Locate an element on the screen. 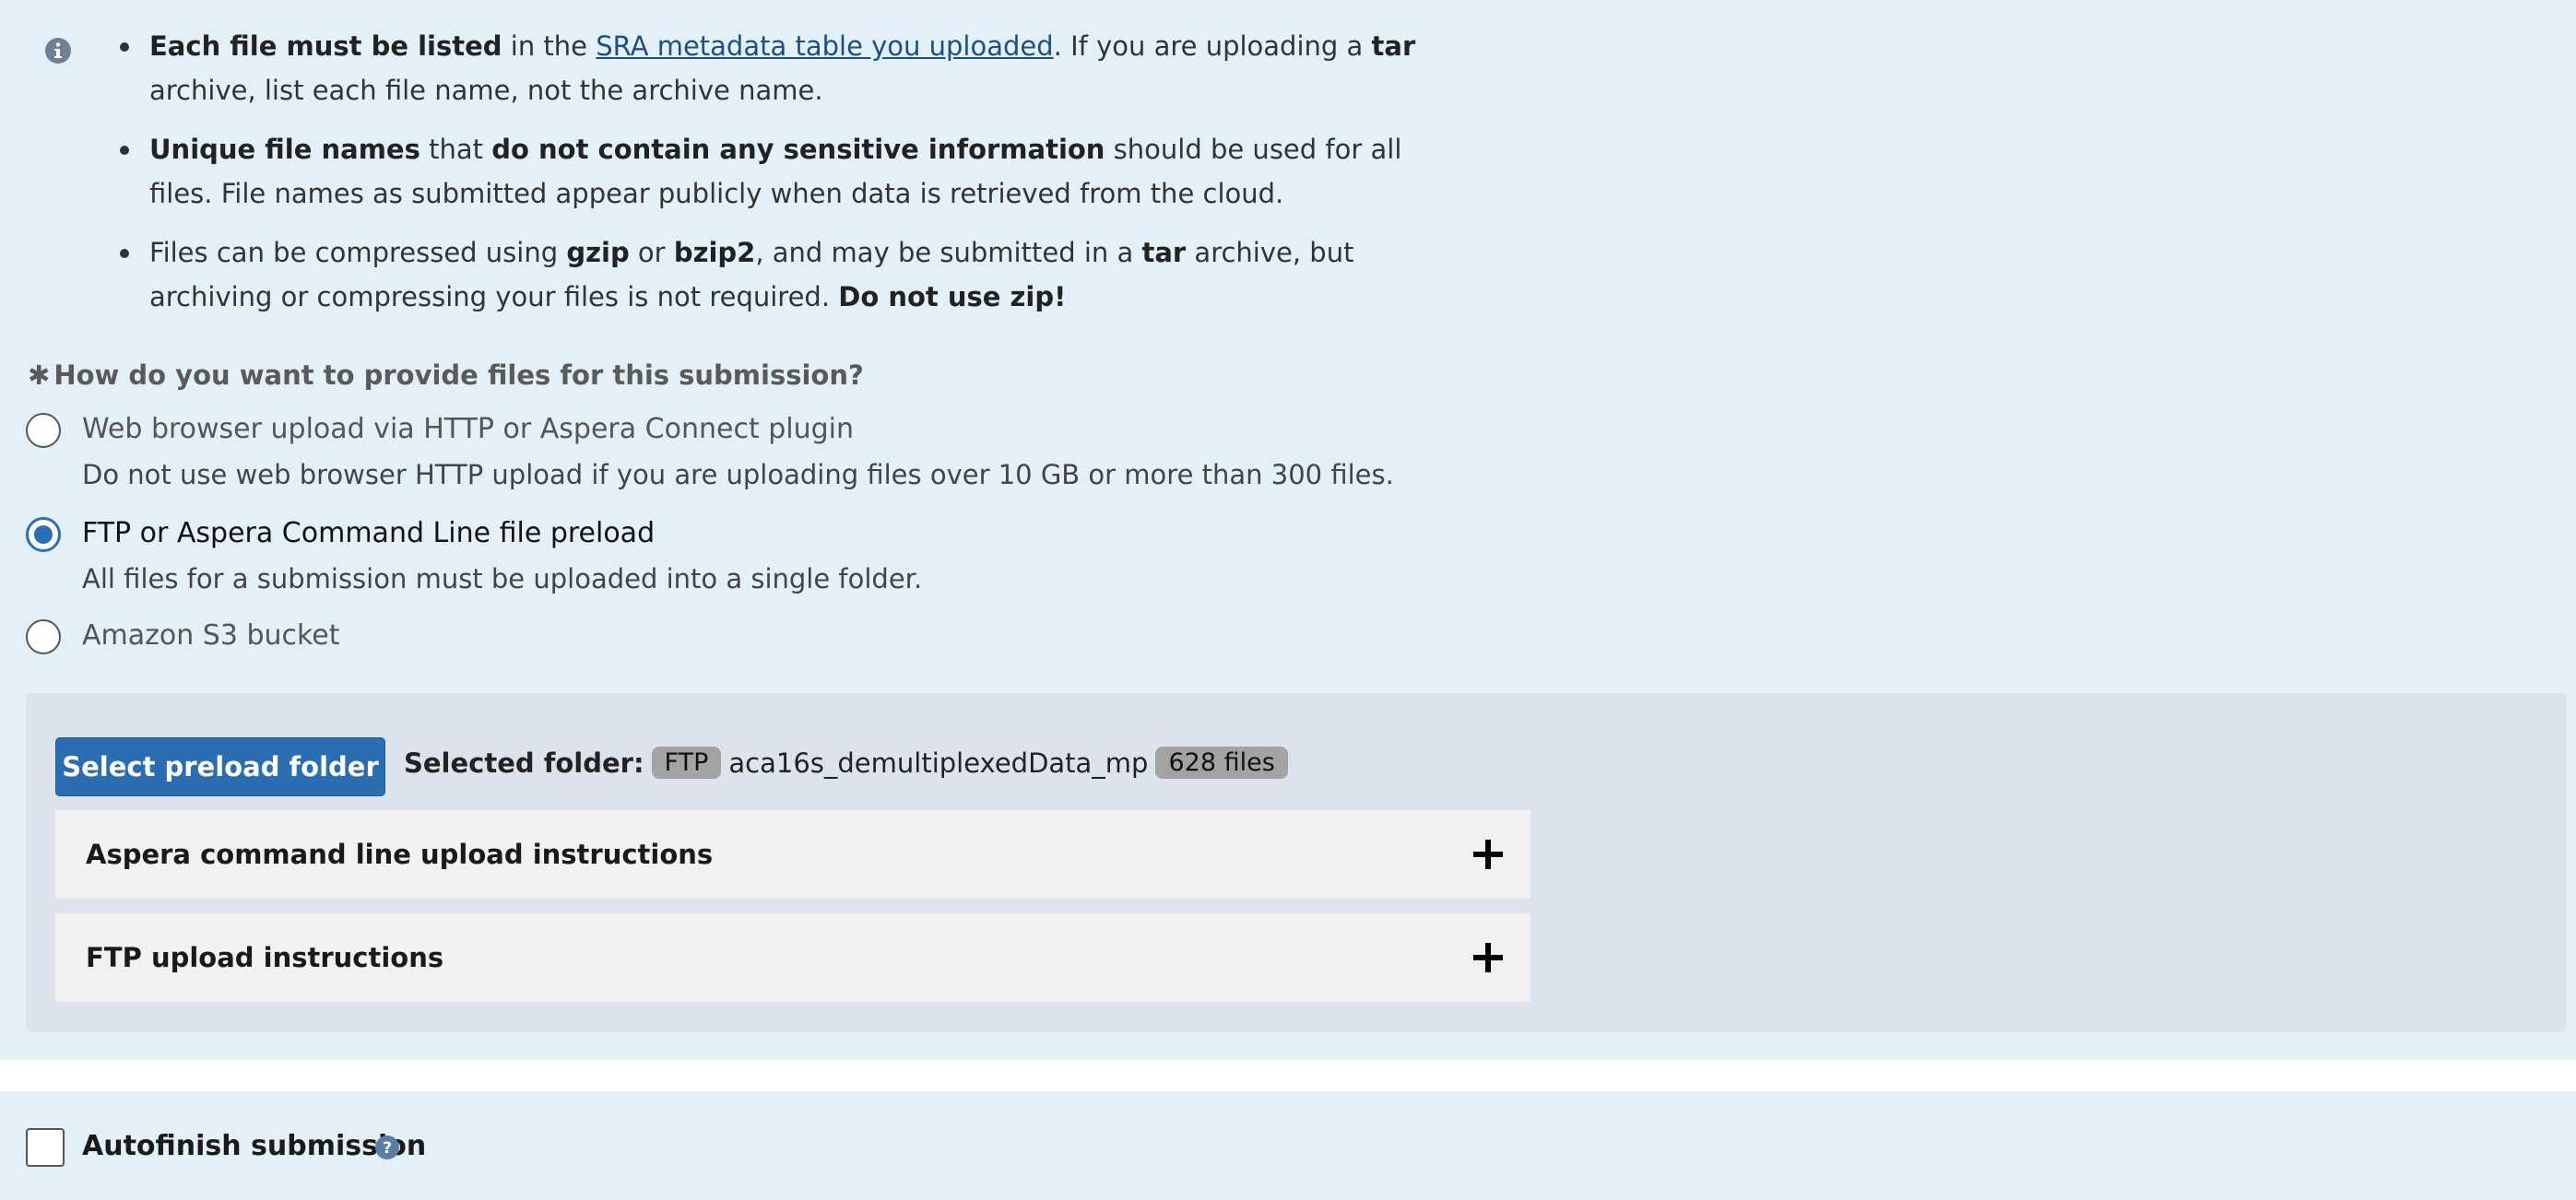  emphasis-text: Each file must be listed is located at coordinates (325, 46).